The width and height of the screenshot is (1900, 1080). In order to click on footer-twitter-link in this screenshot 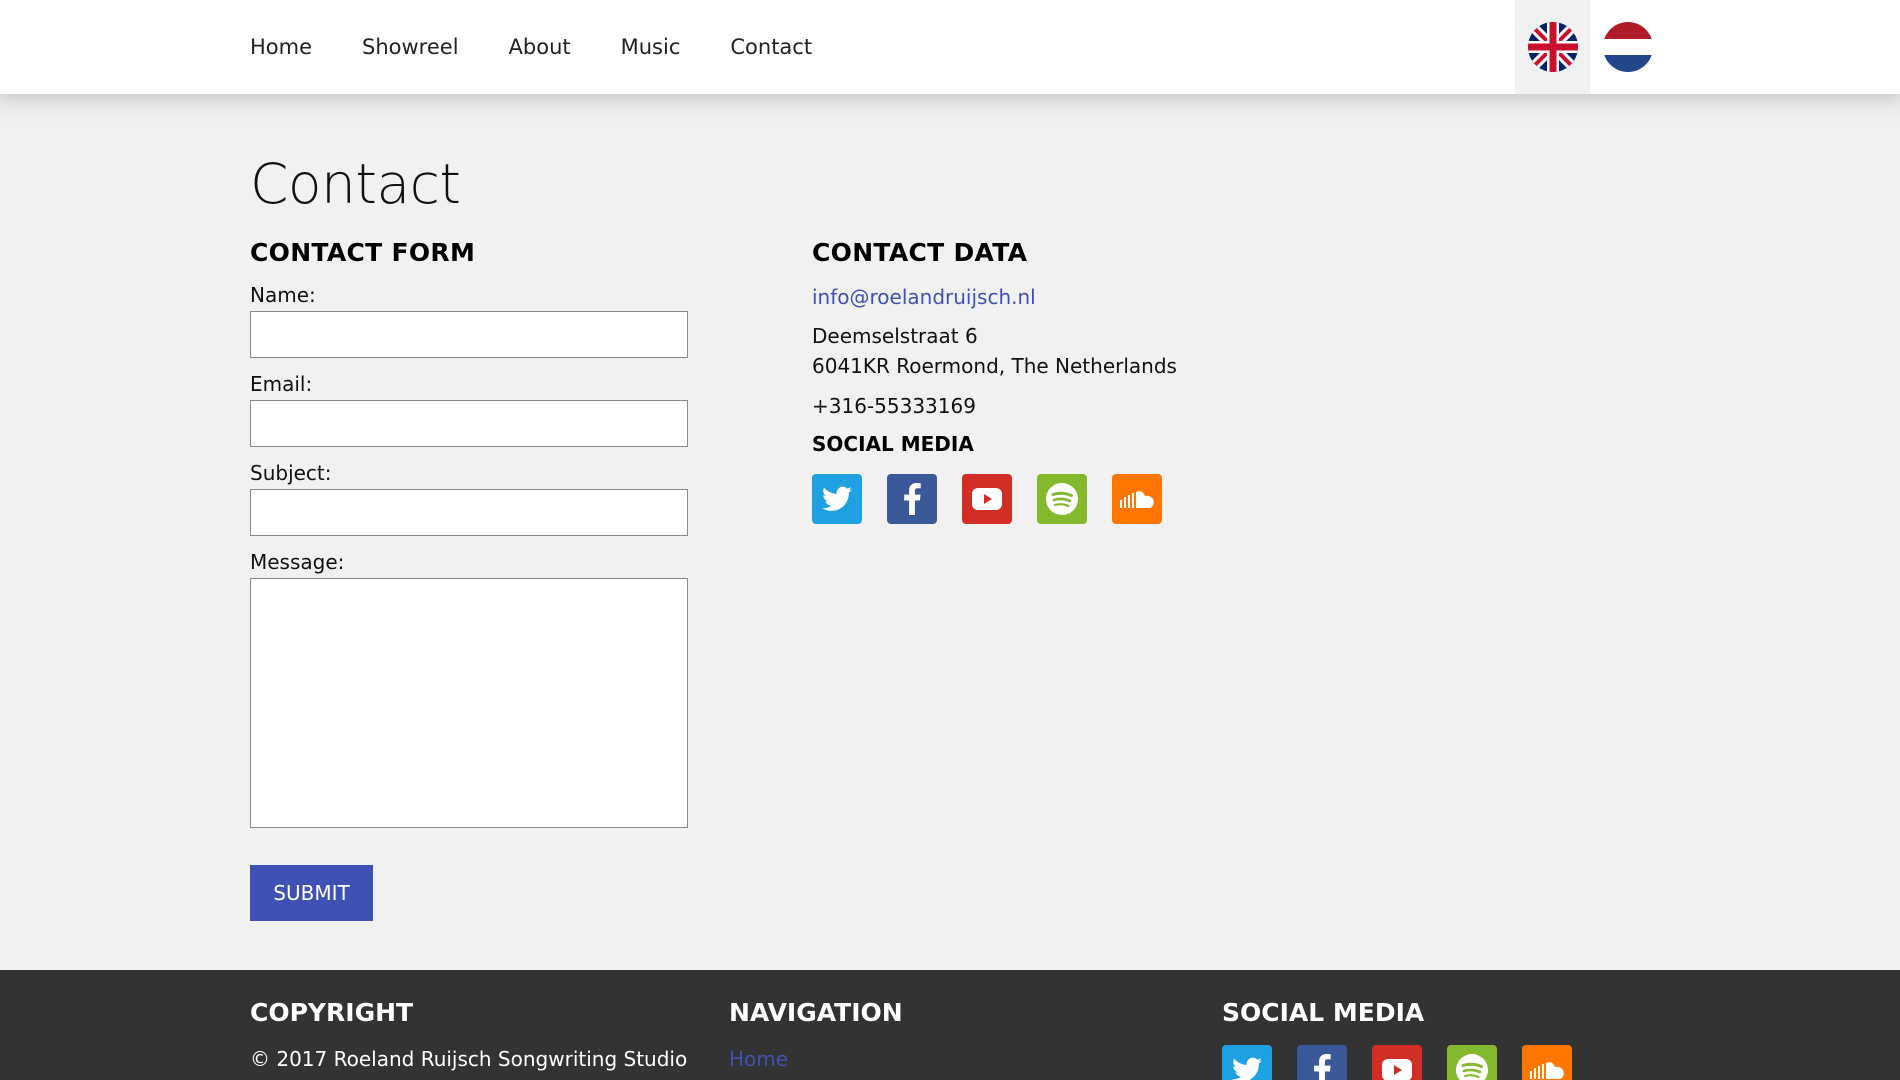, I will do `click(1247, 1062)`.